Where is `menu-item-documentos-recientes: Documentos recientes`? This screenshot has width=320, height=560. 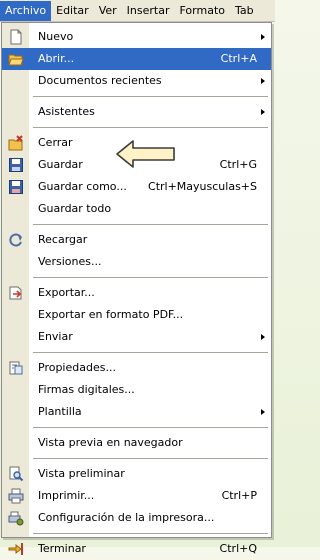 menu-item-documentos-recientes: Documentos recientes is located at coordinates (136, 81).